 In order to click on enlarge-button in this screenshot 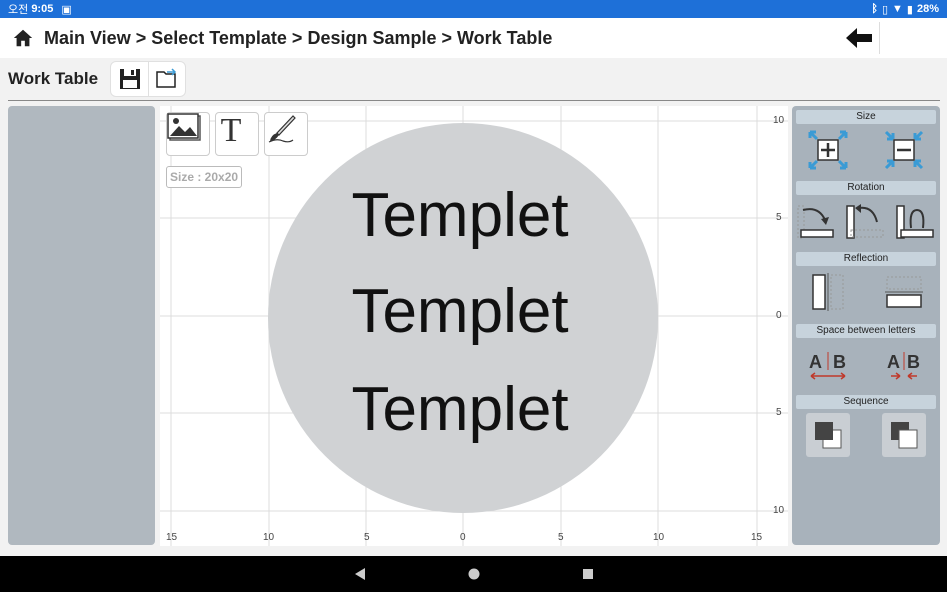, I will do `click(828, 150)`.